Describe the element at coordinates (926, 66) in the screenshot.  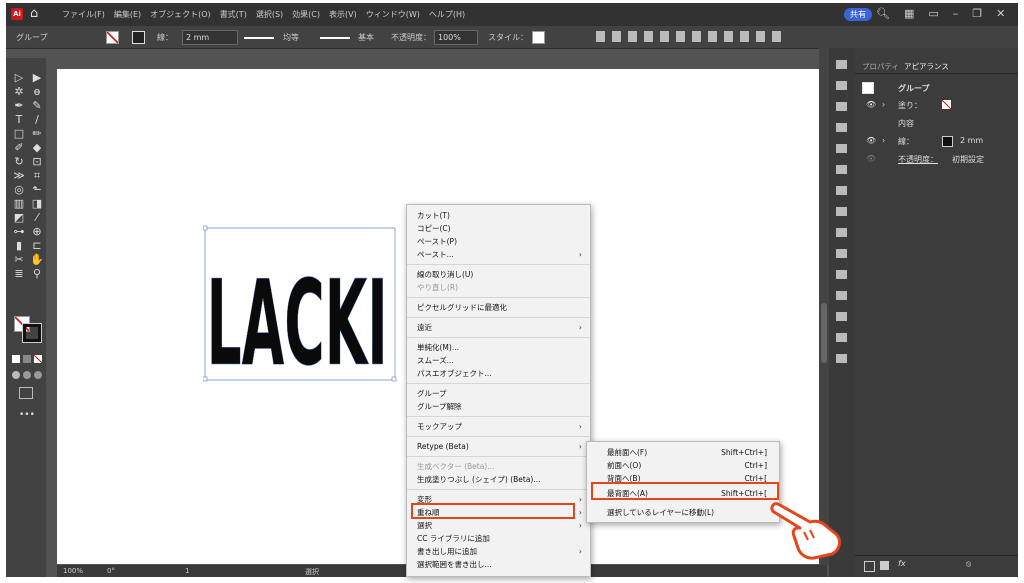
I see `tab-appearance: アピアランス` at that location.